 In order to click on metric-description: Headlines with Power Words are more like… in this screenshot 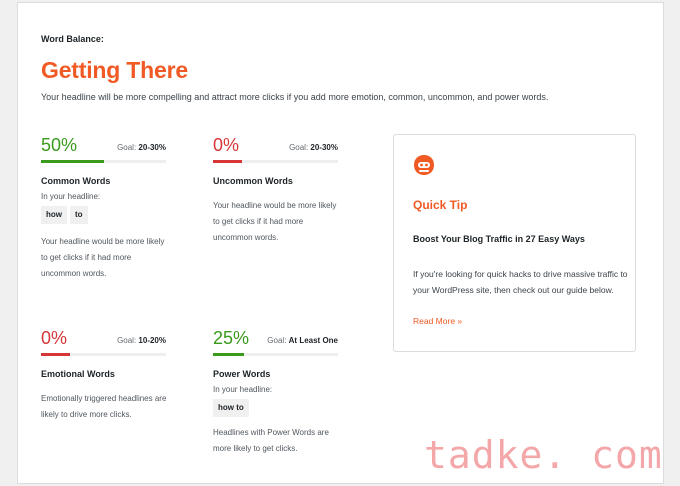, I will do `click(271, 440)`.